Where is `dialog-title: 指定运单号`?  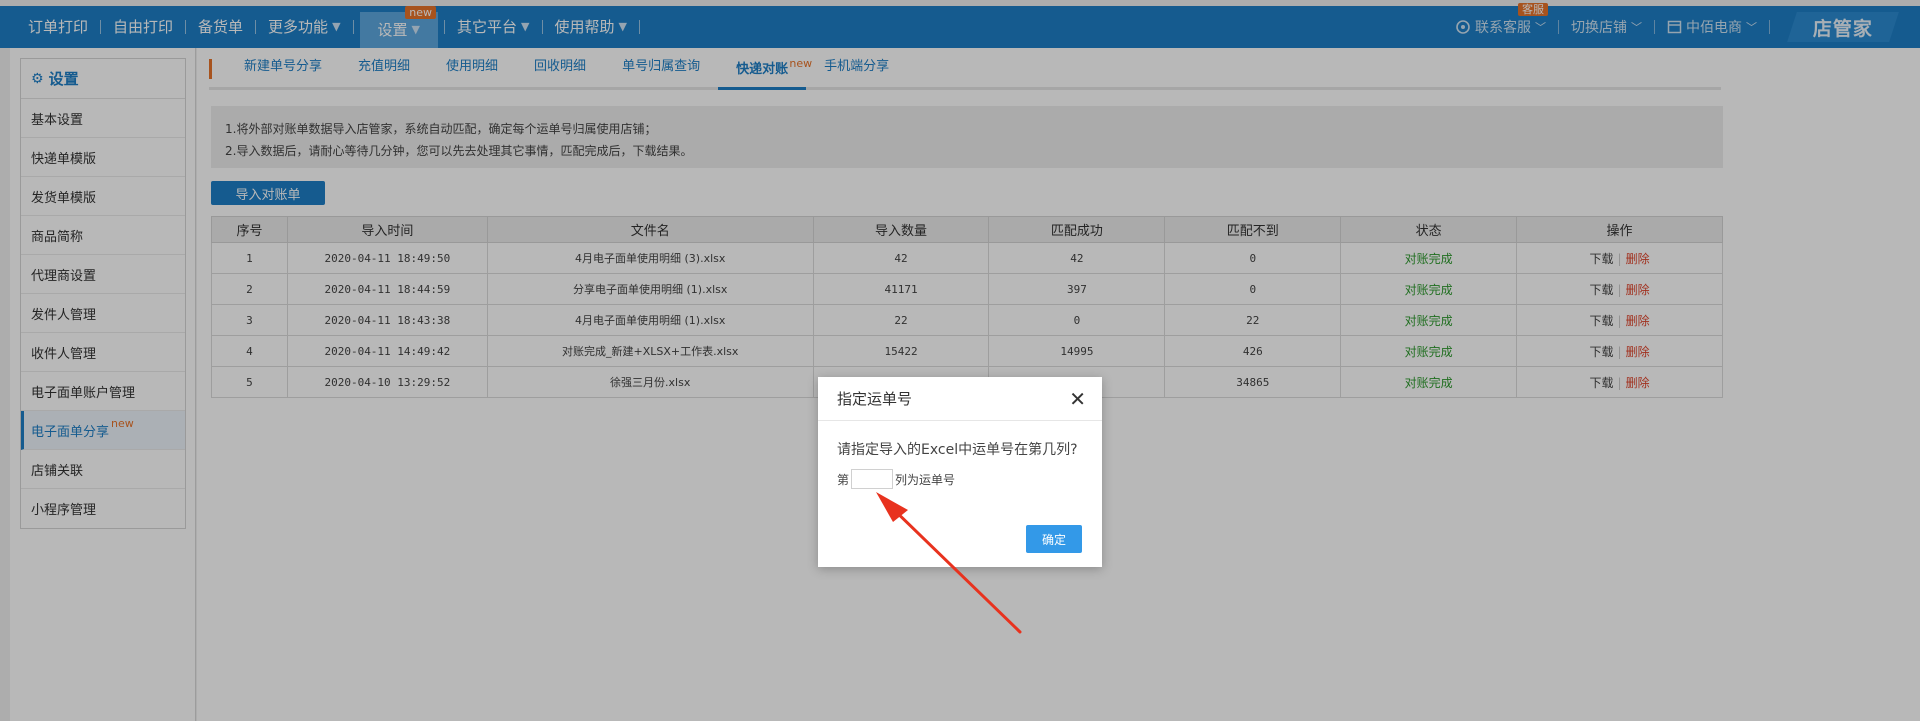
dialog-title: 指定运单号 is located at coordinates (875, 399).